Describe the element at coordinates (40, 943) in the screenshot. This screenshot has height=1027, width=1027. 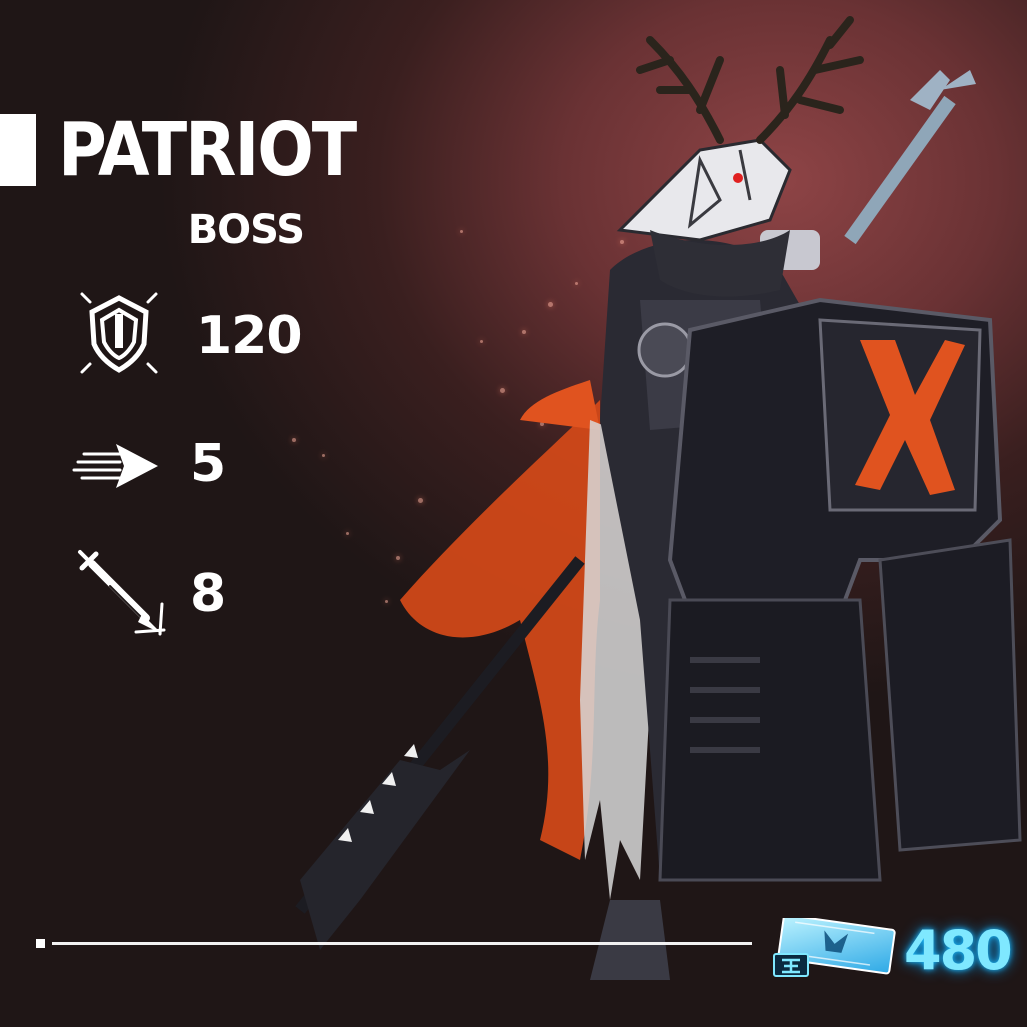
I see `divider-start-marker` at that location.